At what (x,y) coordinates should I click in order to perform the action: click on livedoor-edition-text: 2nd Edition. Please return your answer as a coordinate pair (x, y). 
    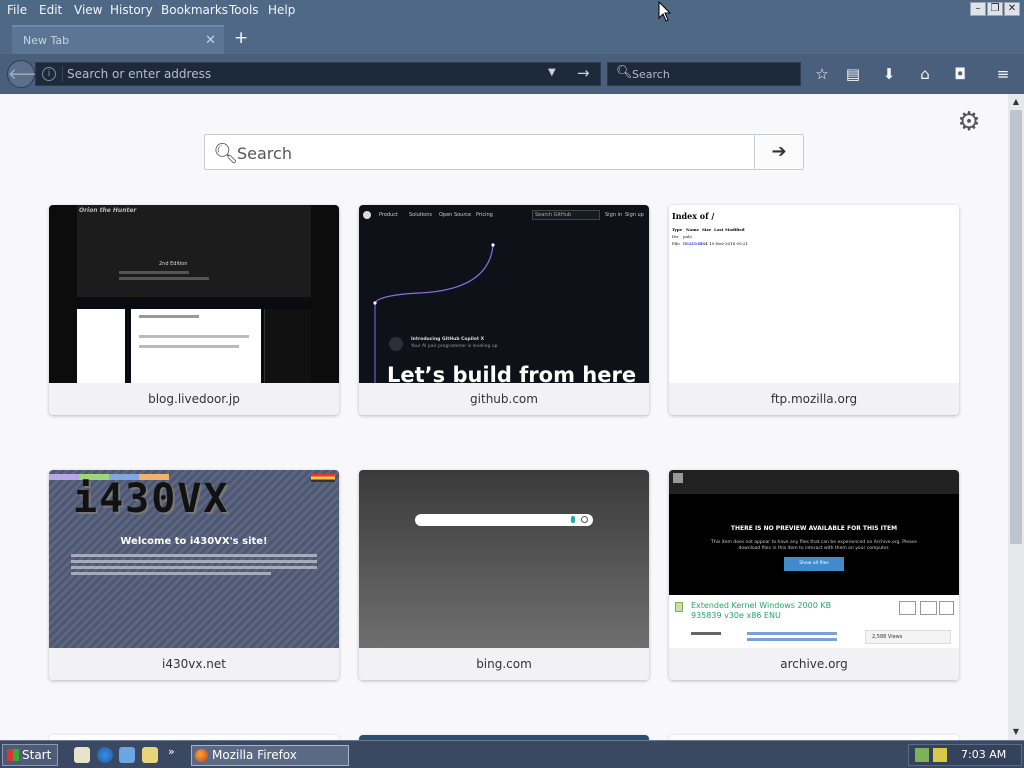
    Looking at the image, I should click on (173, 264).